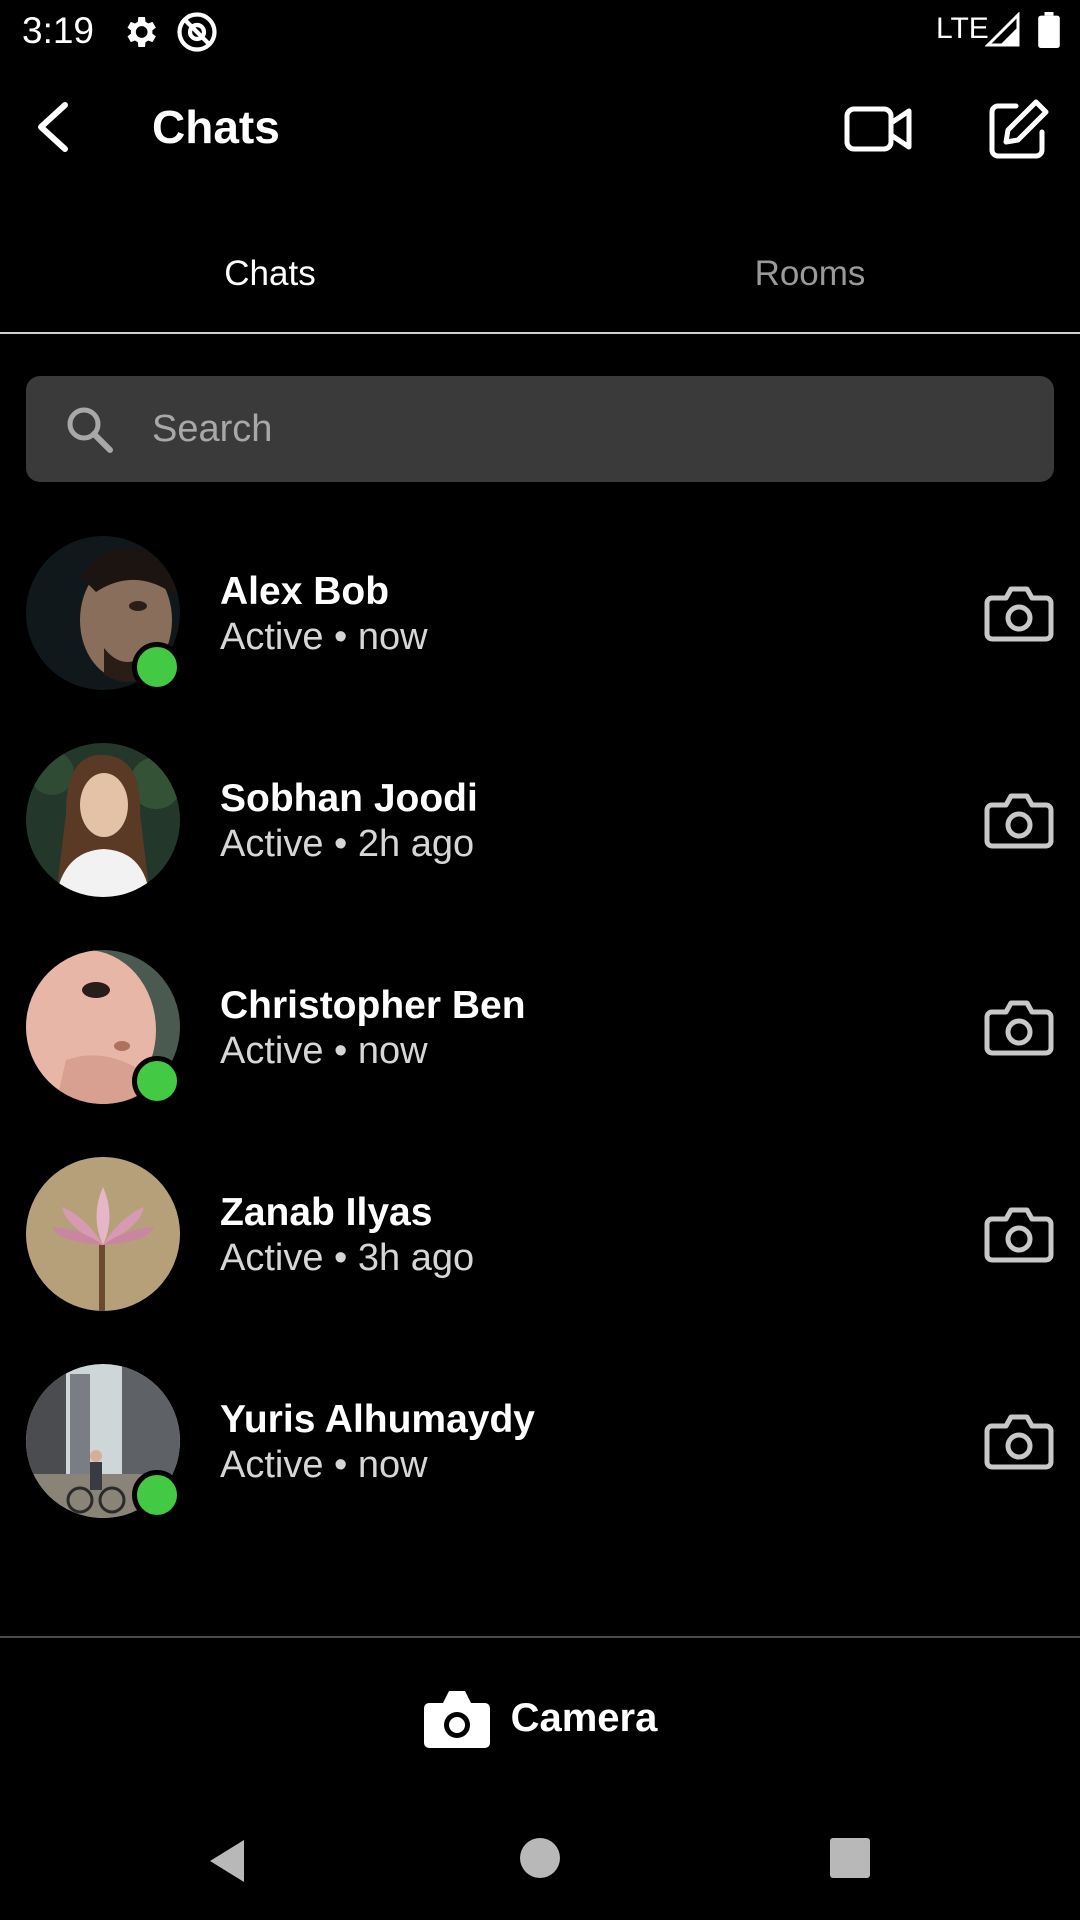 The image size is (1080, 1920). What do you see at coordinates (305, 591) in the screenshot?
I see `contact-name: Alex Bob` at bounding box center [305, 591].